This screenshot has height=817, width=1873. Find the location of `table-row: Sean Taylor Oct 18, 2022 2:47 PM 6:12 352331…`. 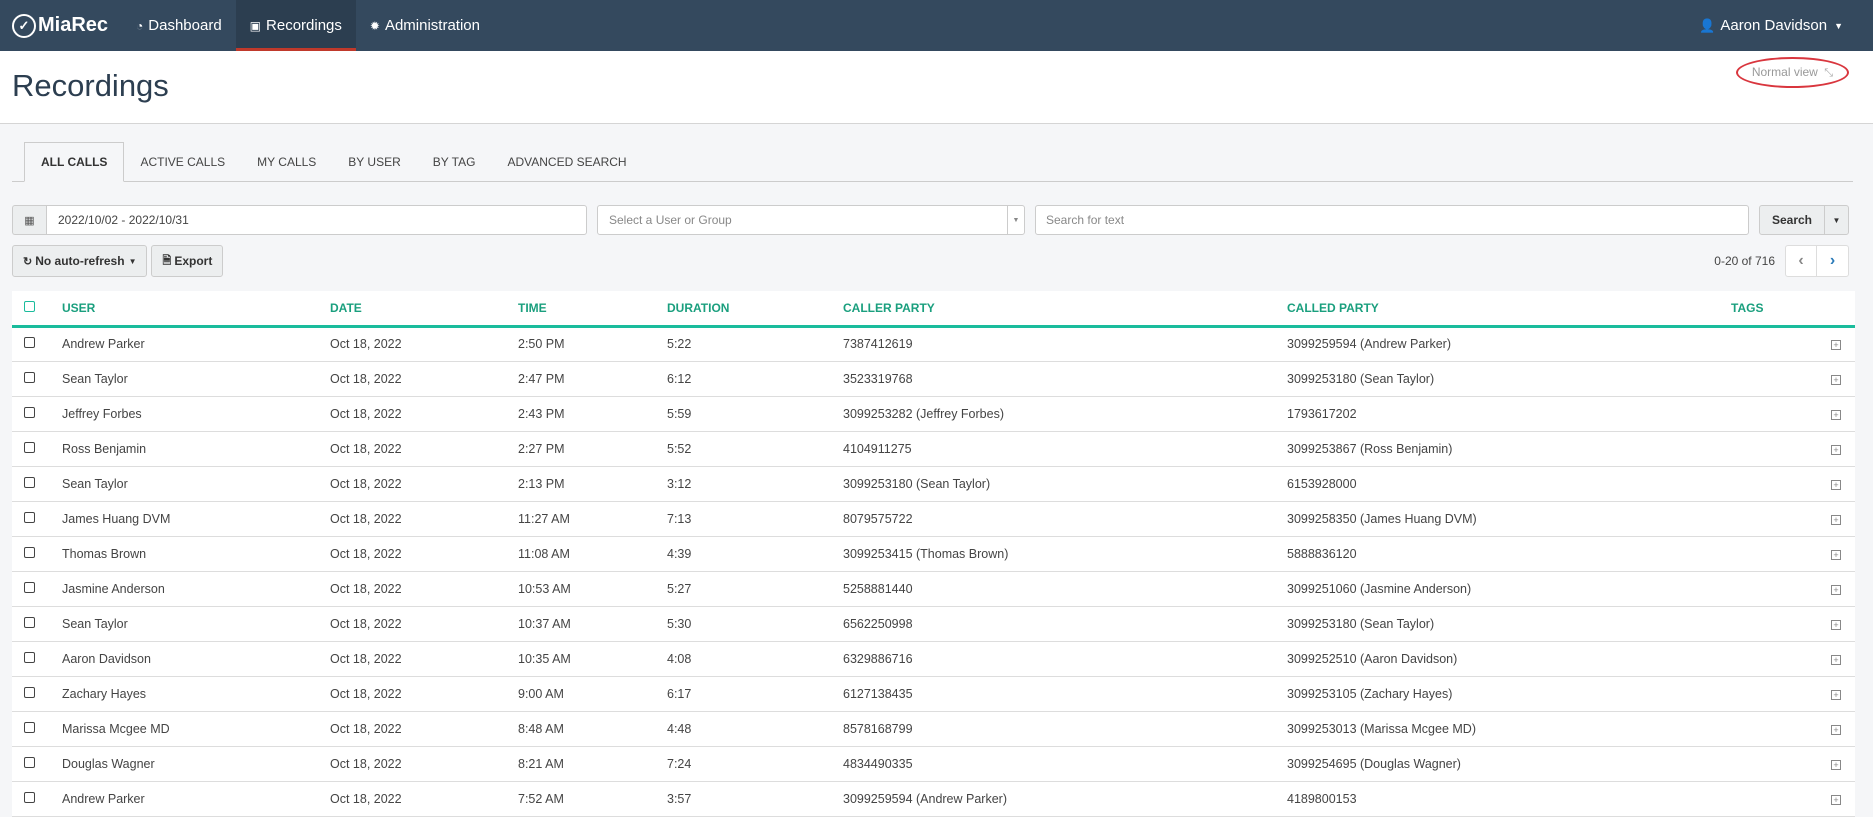

table-row: Sean Taylor Oct 18, 2022 2:47 PM 6:12 352331… is located at coordinates (933, 379).